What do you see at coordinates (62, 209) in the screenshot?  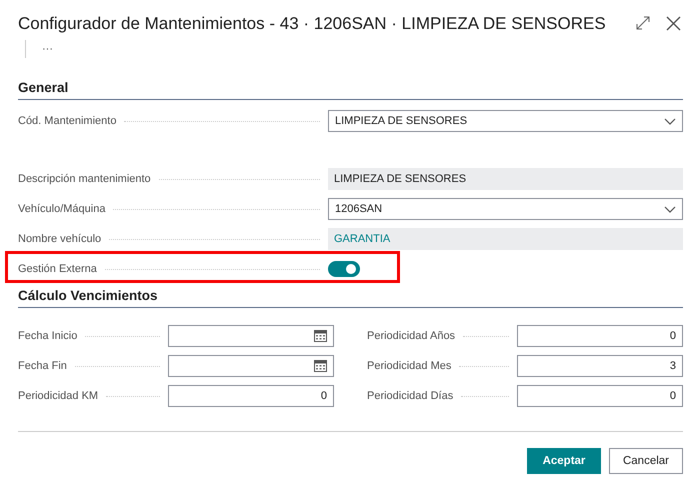 I see `field-label: Vehículo/Máquina` at bounding box center [62, 209].